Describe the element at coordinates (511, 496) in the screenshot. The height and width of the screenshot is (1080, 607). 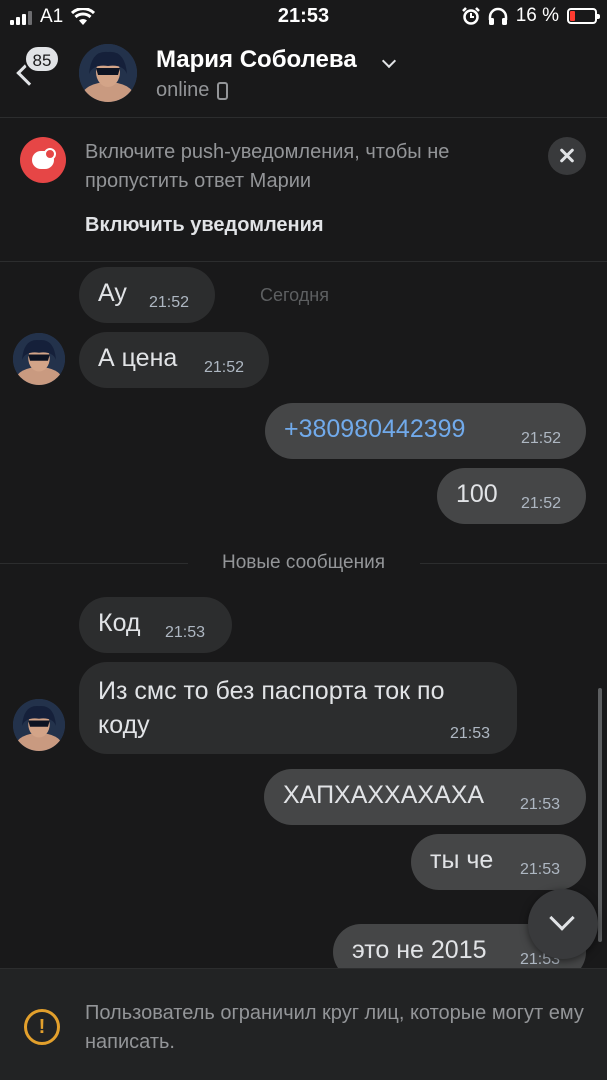
I see `message-bubble: 100 21:52` at that location.